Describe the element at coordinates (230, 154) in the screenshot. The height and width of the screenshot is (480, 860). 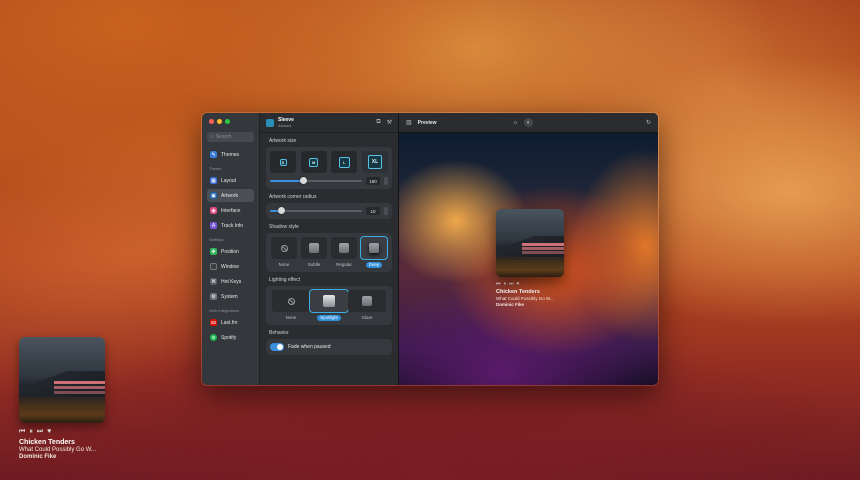
I see `sidebar-item-themes: ✎ Themes` at that location.